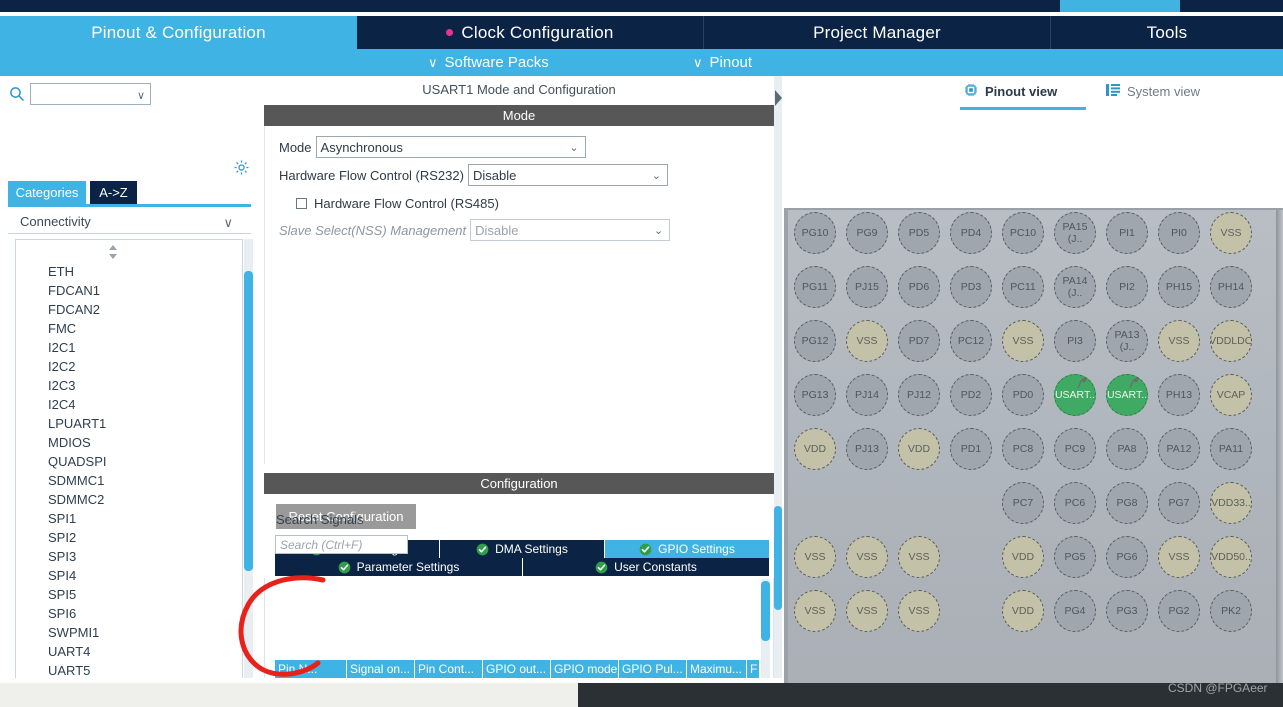 The height and width of the screenshot is (707, 1283). I want to click on tab-project-manager: Project Manager, so click(877, 32).